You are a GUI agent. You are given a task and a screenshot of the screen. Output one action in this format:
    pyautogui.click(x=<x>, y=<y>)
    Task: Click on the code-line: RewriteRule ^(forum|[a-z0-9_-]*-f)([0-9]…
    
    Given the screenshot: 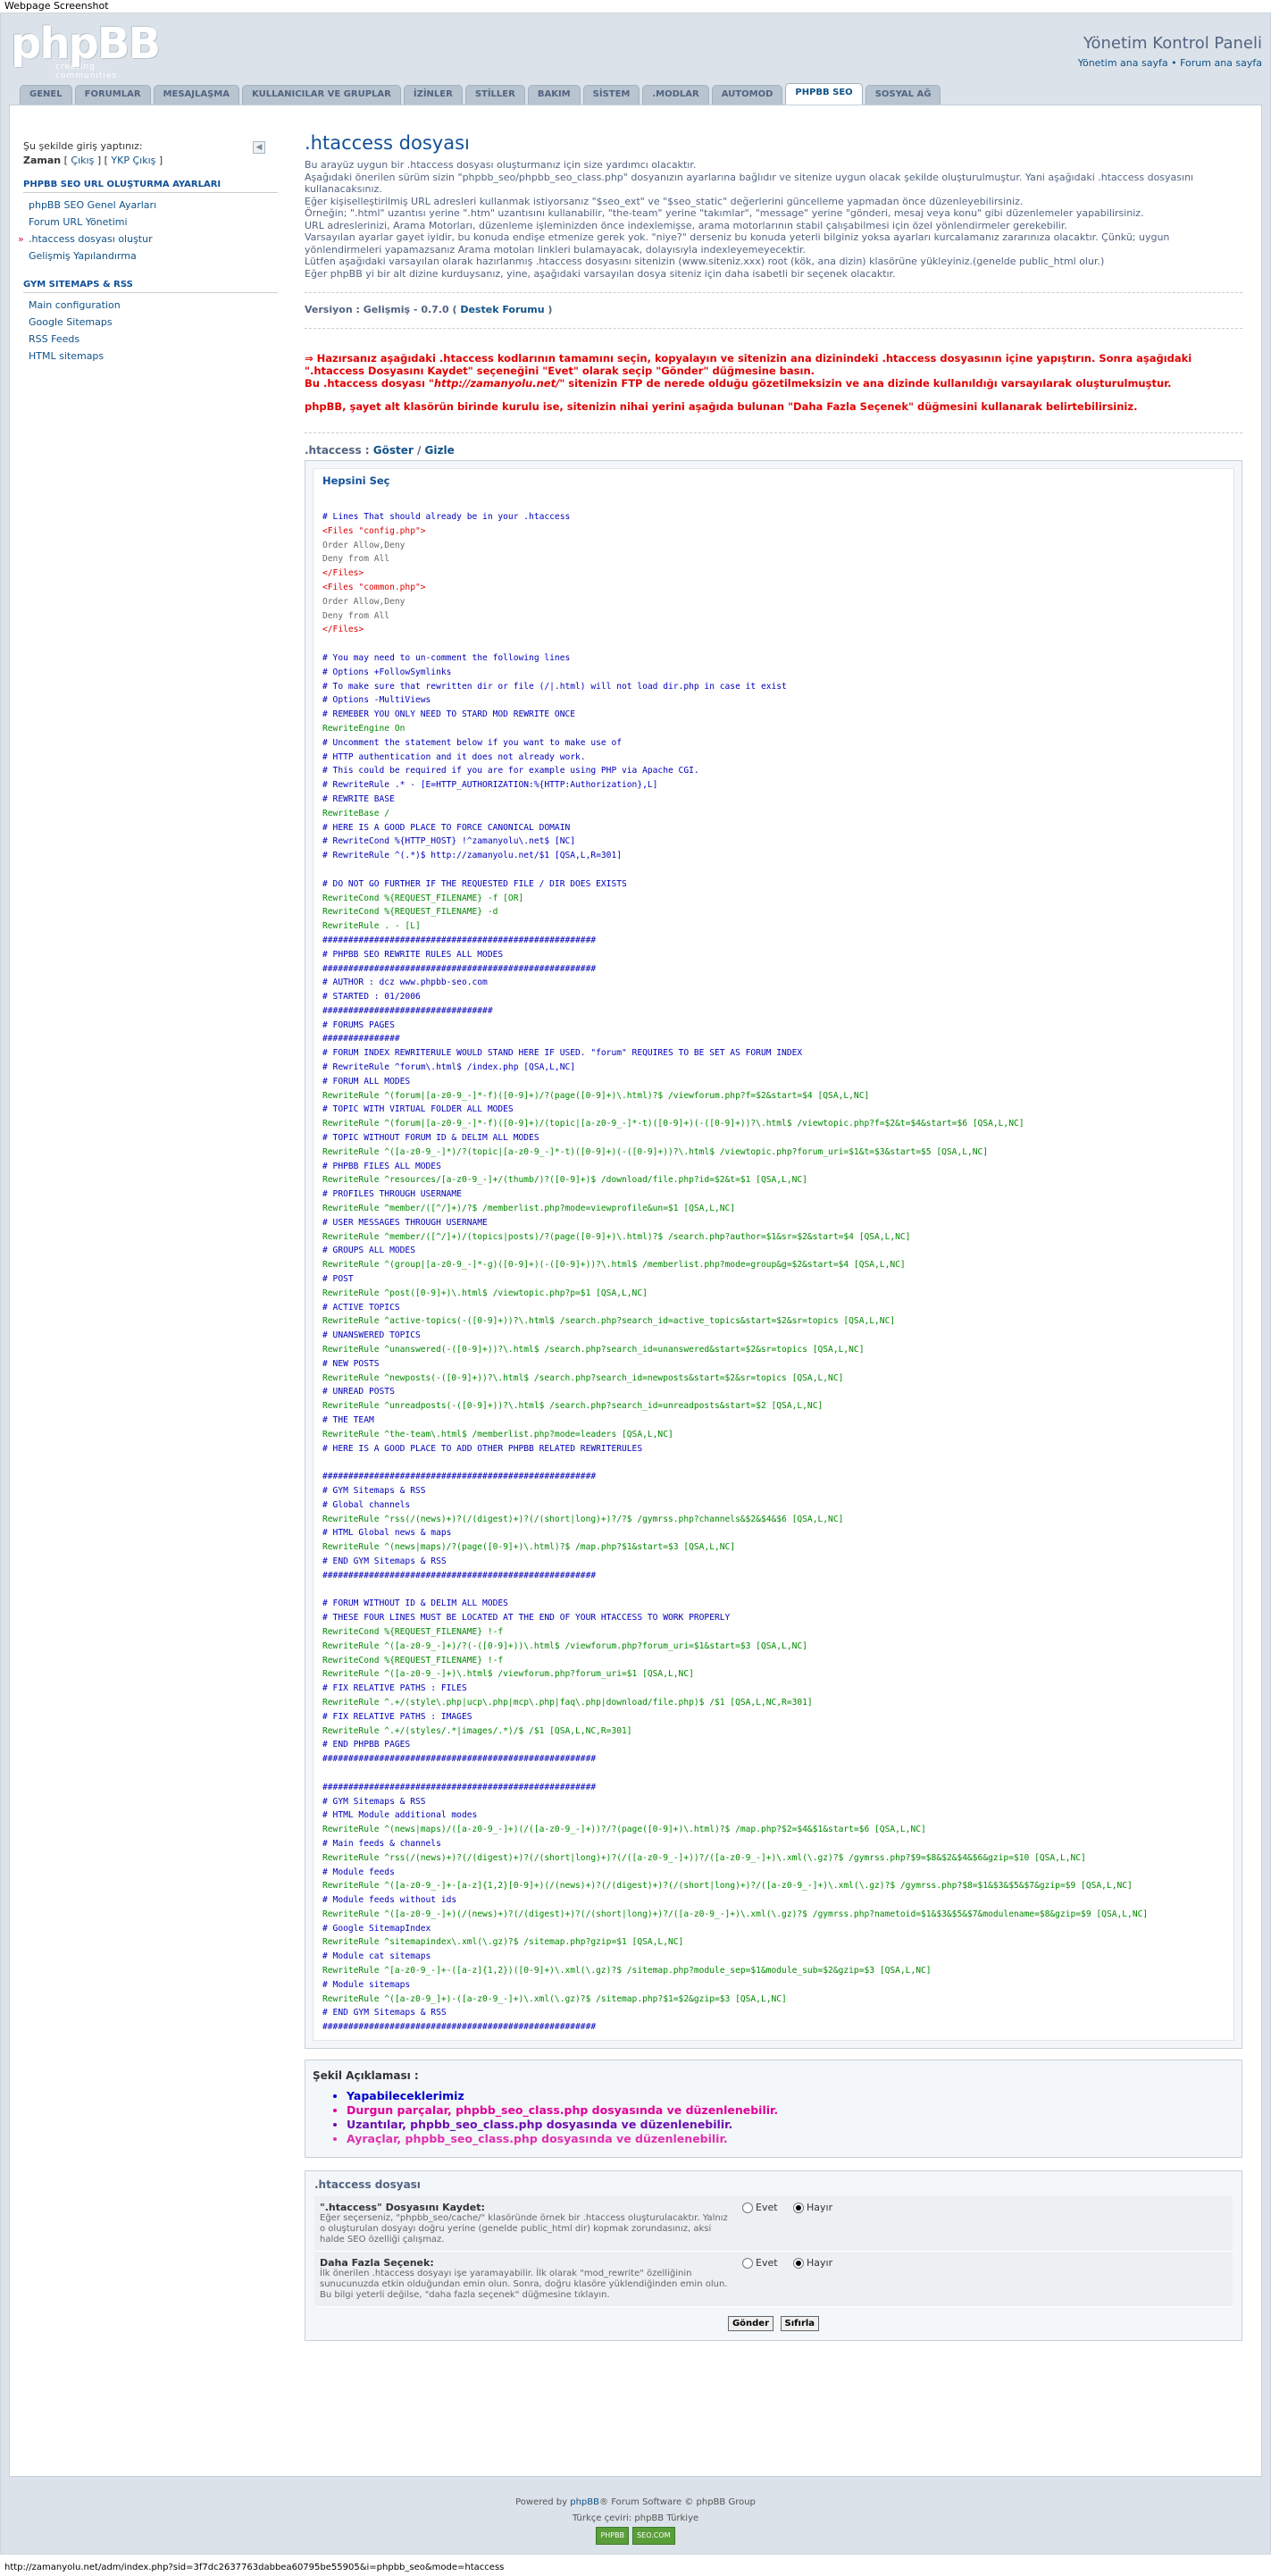 What is the action you would take?
    pyautogui.click(x=596, y=1095)
    